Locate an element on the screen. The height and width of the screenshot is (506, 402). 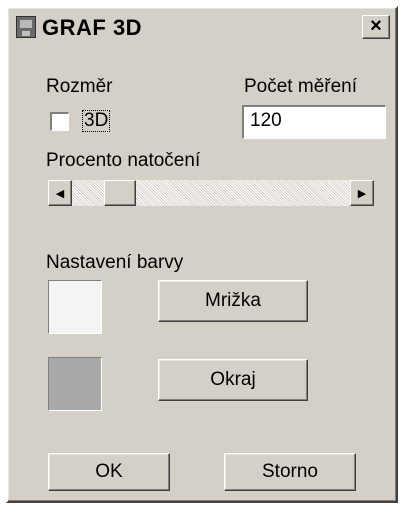
procento-natoceni-label: Procento natočení is located at coordinates (123, 160).